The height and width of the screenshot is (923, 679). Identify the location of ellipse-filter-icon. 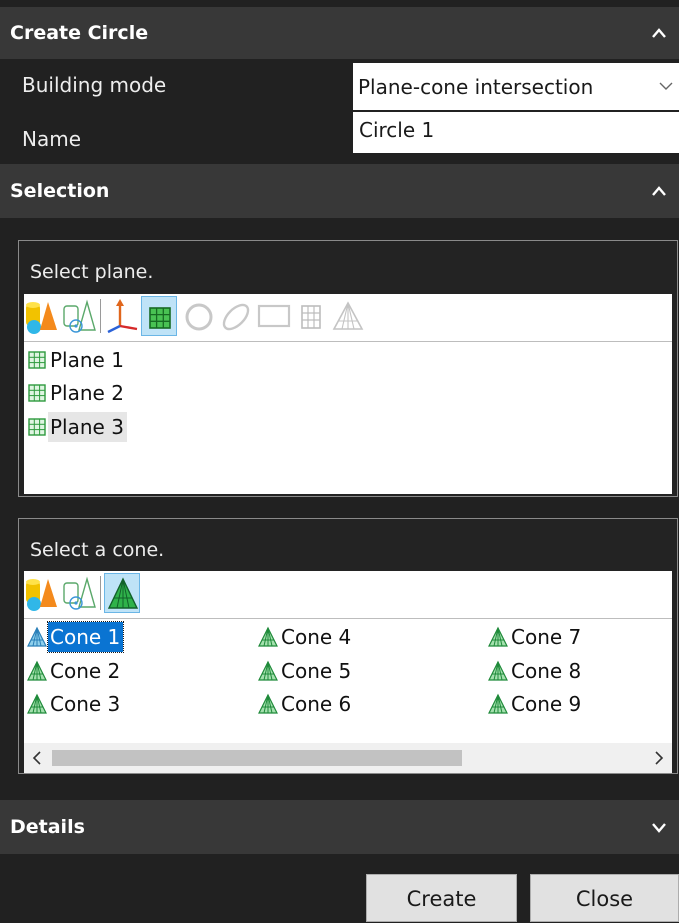
(236, 316).